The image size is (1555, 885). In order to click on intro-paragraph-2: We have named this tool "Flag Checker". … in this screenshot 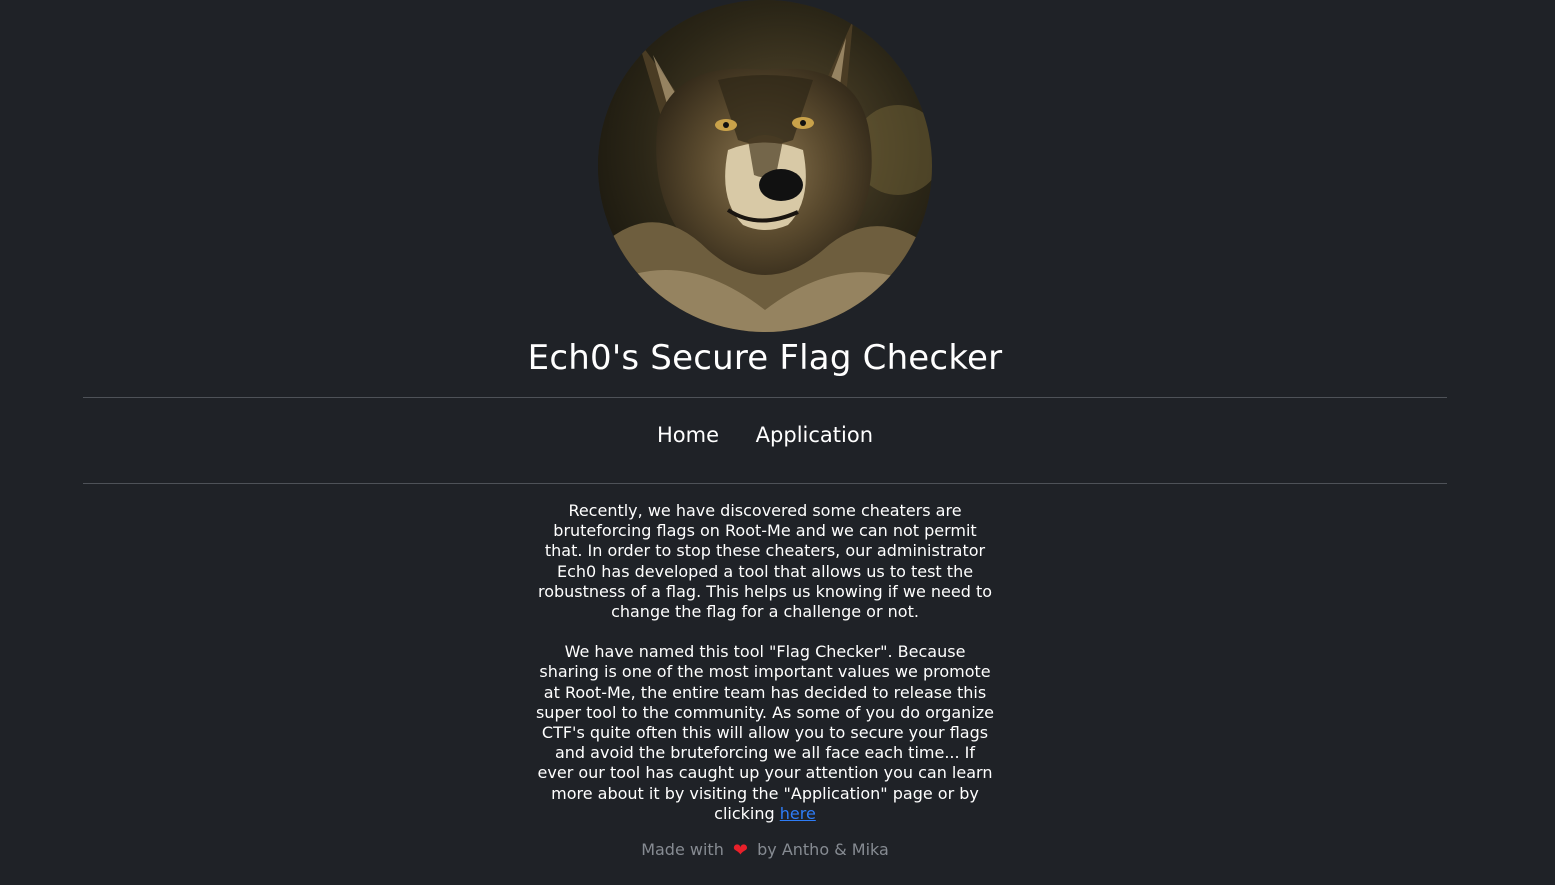, I will do `click(765, 733)`.